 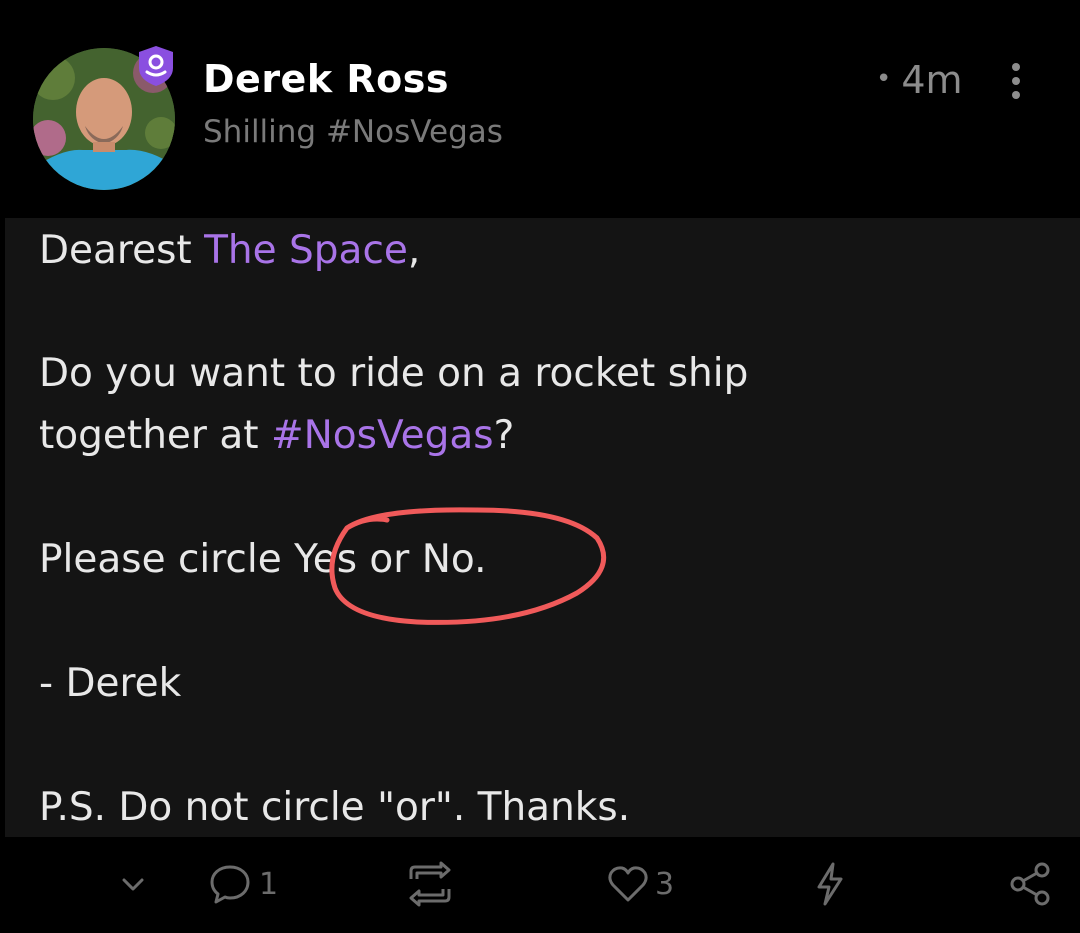 I want to click on verified-badge-icon, so click(x=156, y=66).